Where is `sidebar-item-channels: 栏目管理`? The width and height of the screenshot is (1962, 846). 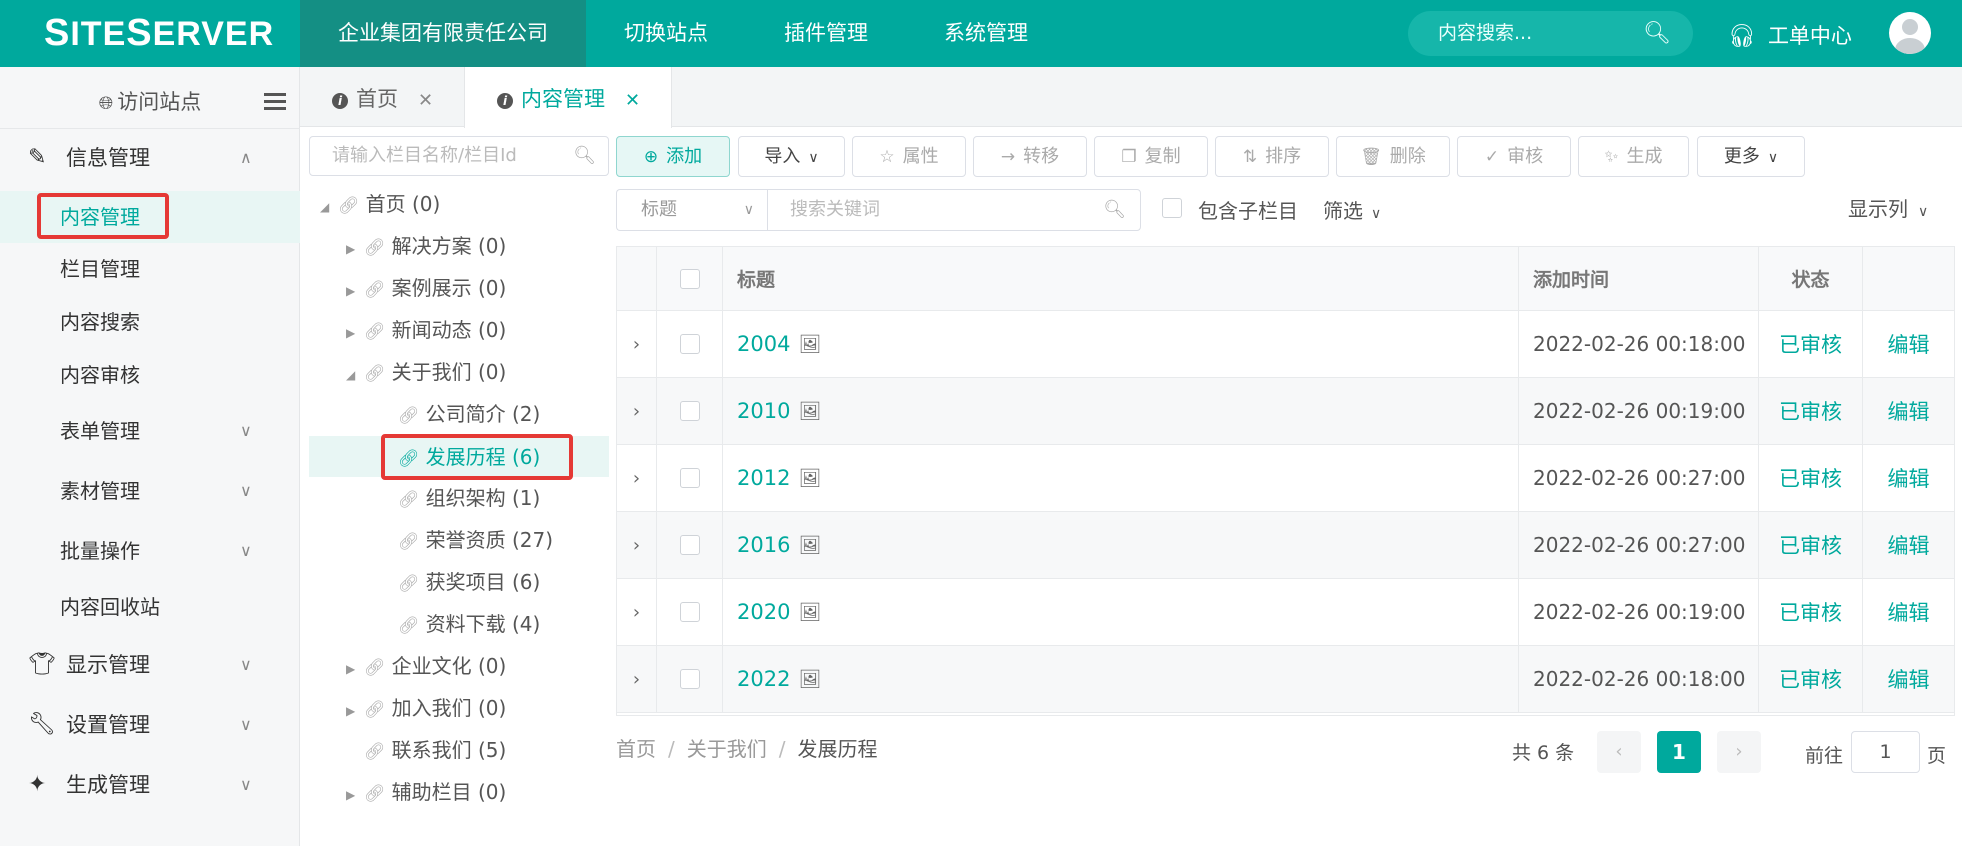 sidebar-item-channels: 栏目管理 is located at coordinates (150, 269).